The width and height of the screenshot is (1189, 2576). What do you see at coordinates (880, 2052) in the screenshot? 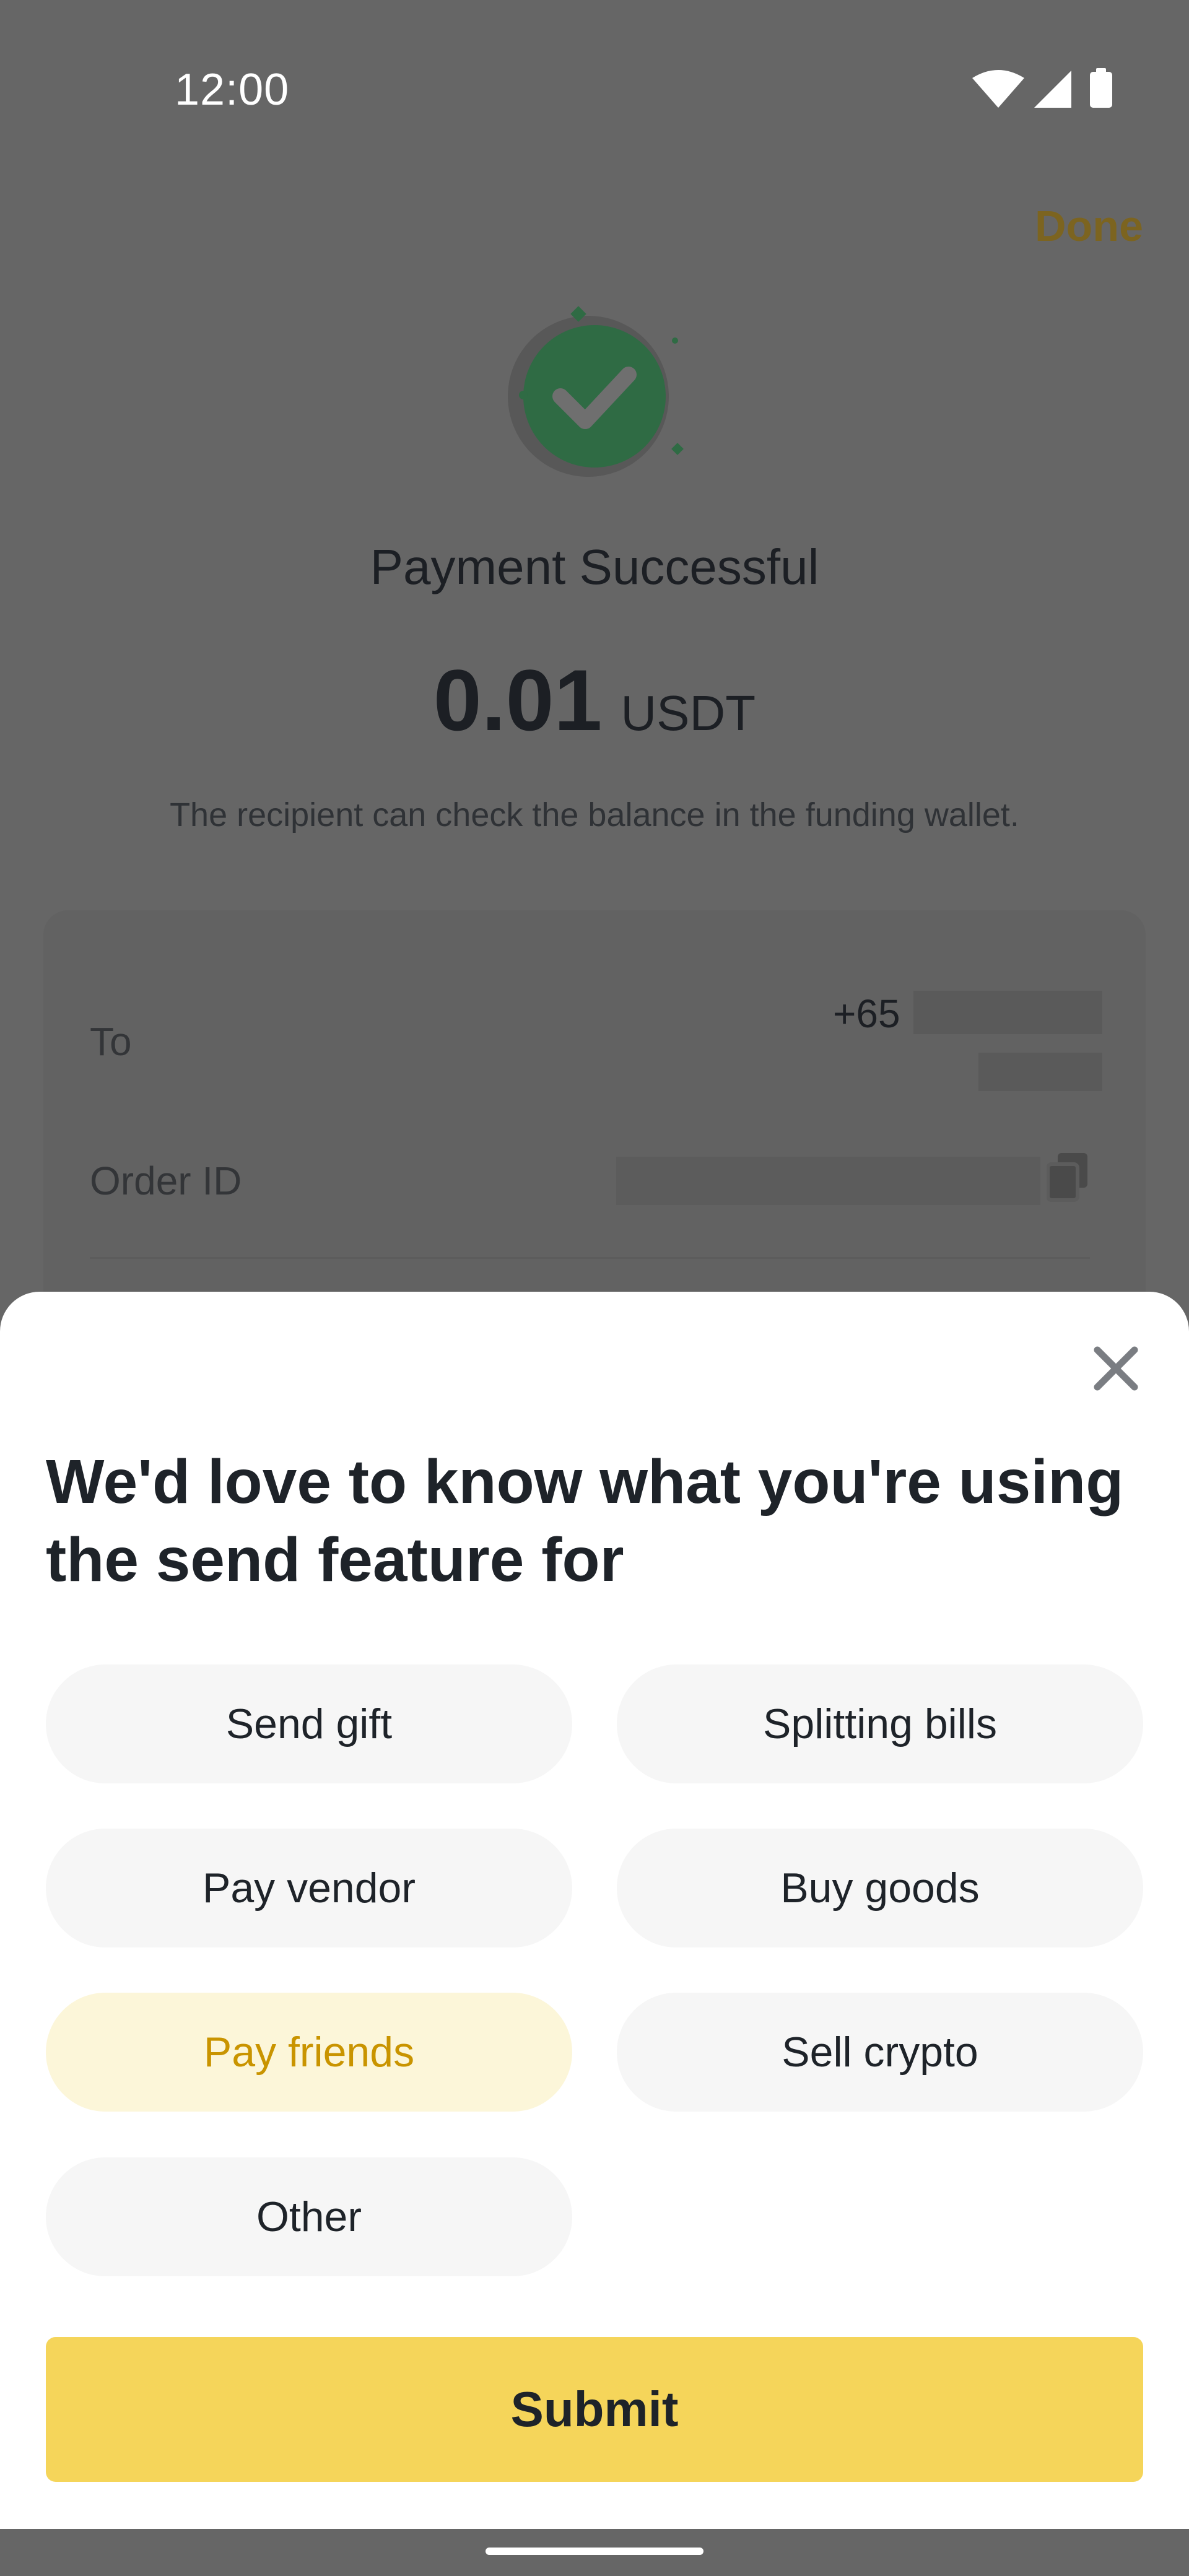
I see `option-sell-crypto: Sell crypto` at bounding box center [880, 2052].